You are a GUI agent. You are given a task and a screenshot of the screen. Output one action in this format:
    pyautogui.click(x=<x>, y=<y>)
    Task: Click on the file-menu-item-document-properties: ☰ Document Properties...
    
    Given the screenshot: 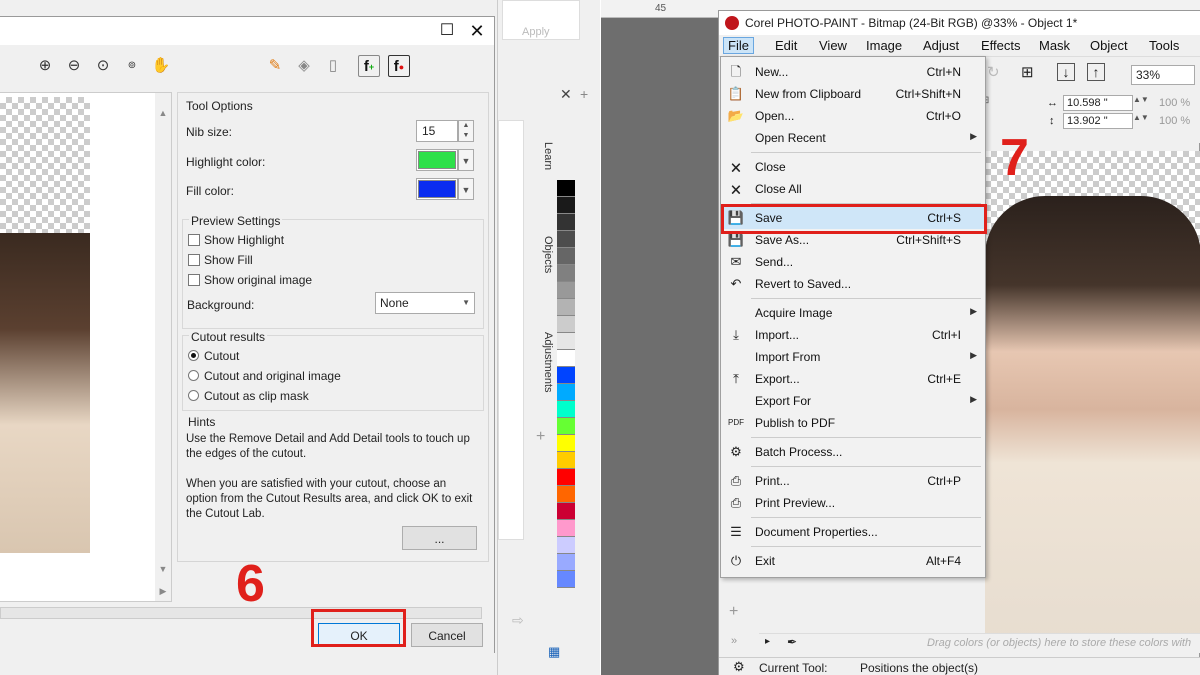 What is the action you would take?
    pyautogui.click(x=853, y=532)
    